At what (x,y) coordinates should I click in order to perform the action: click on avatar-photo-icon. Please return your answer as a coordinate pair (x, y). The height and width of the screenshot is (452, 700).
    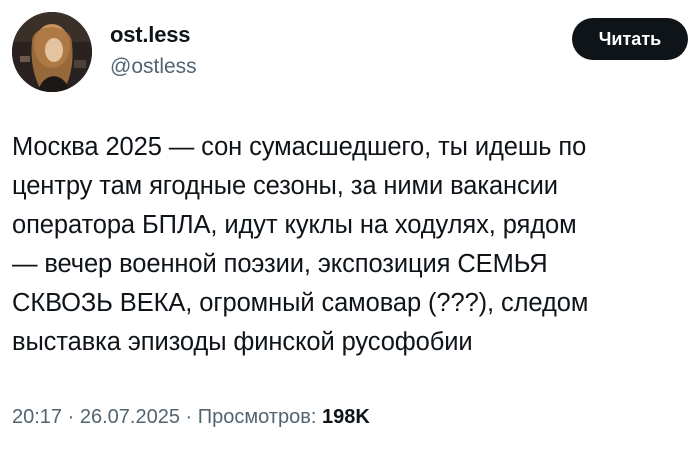
    Looking at the image, I should click on (52, 52).